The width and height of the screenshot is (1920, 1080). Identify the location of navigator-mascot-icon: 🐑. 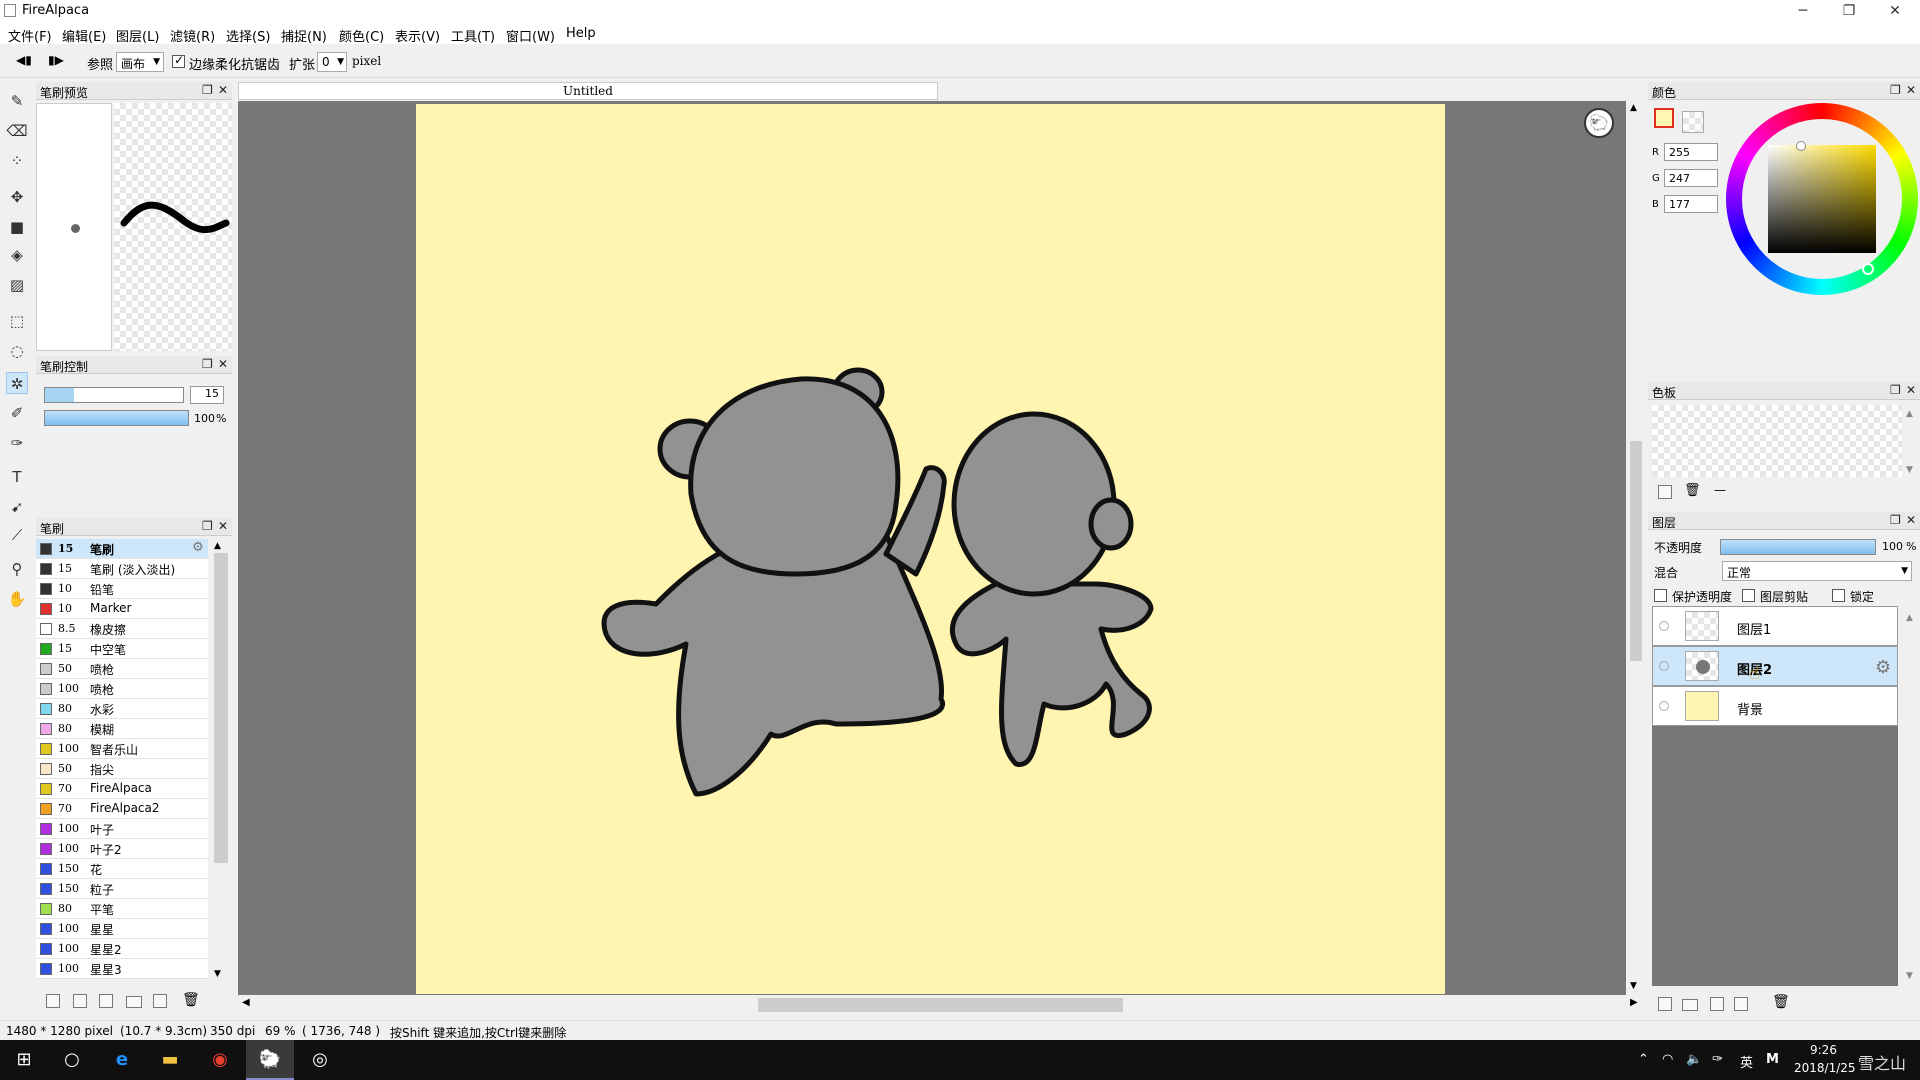
(1599, 123).